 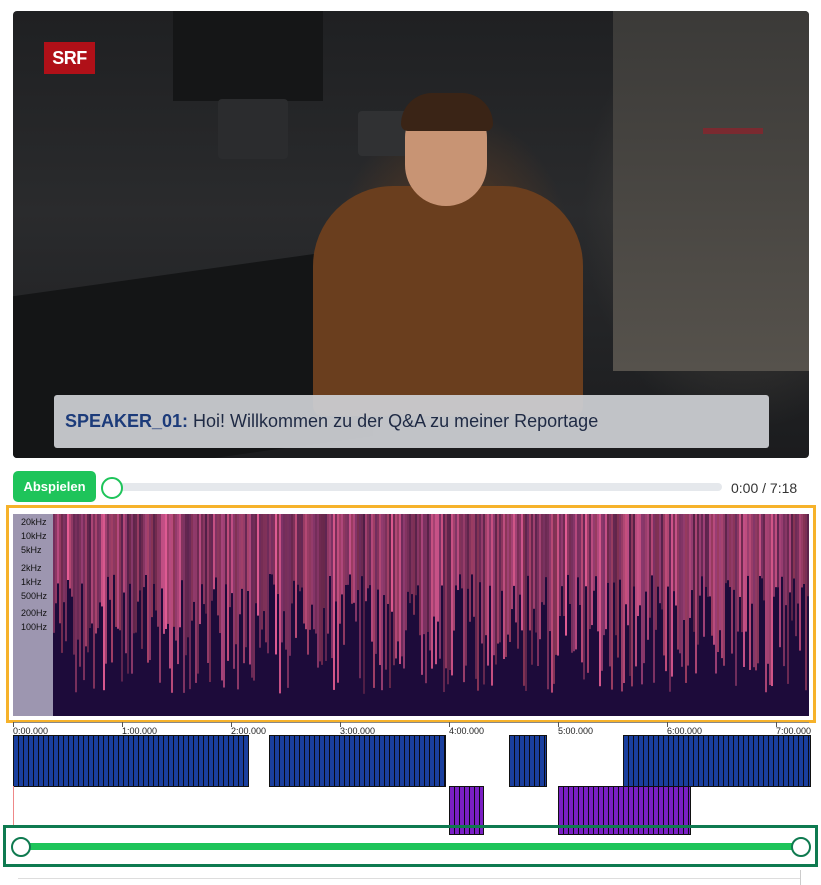 I want to click on range-start-handle, so click(x=21, y=847).